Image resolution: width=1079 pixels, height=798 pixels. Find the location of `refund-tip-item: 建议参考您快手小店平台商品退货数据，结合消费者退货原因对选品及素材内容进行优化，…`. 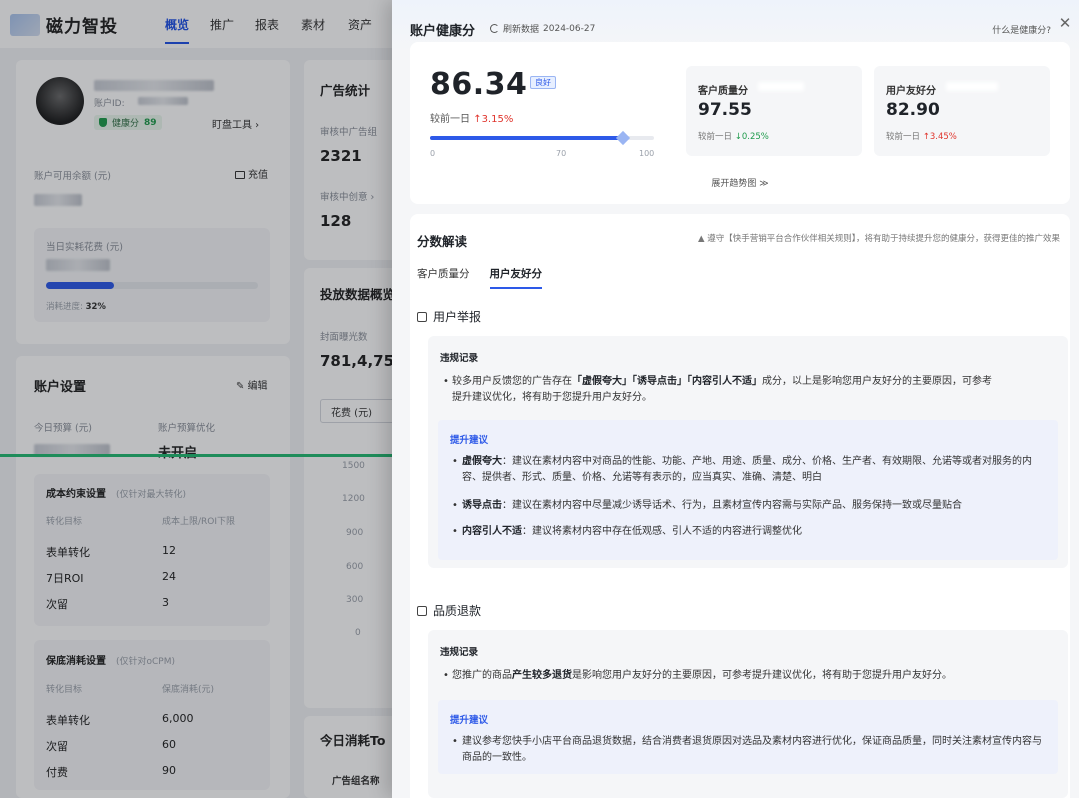

refund-tip-item: 建议参考您快手小店平台商品退货数据，结合消费者退货原因对选品及素材内容进行优化，… is located at coordinates (749, 750).